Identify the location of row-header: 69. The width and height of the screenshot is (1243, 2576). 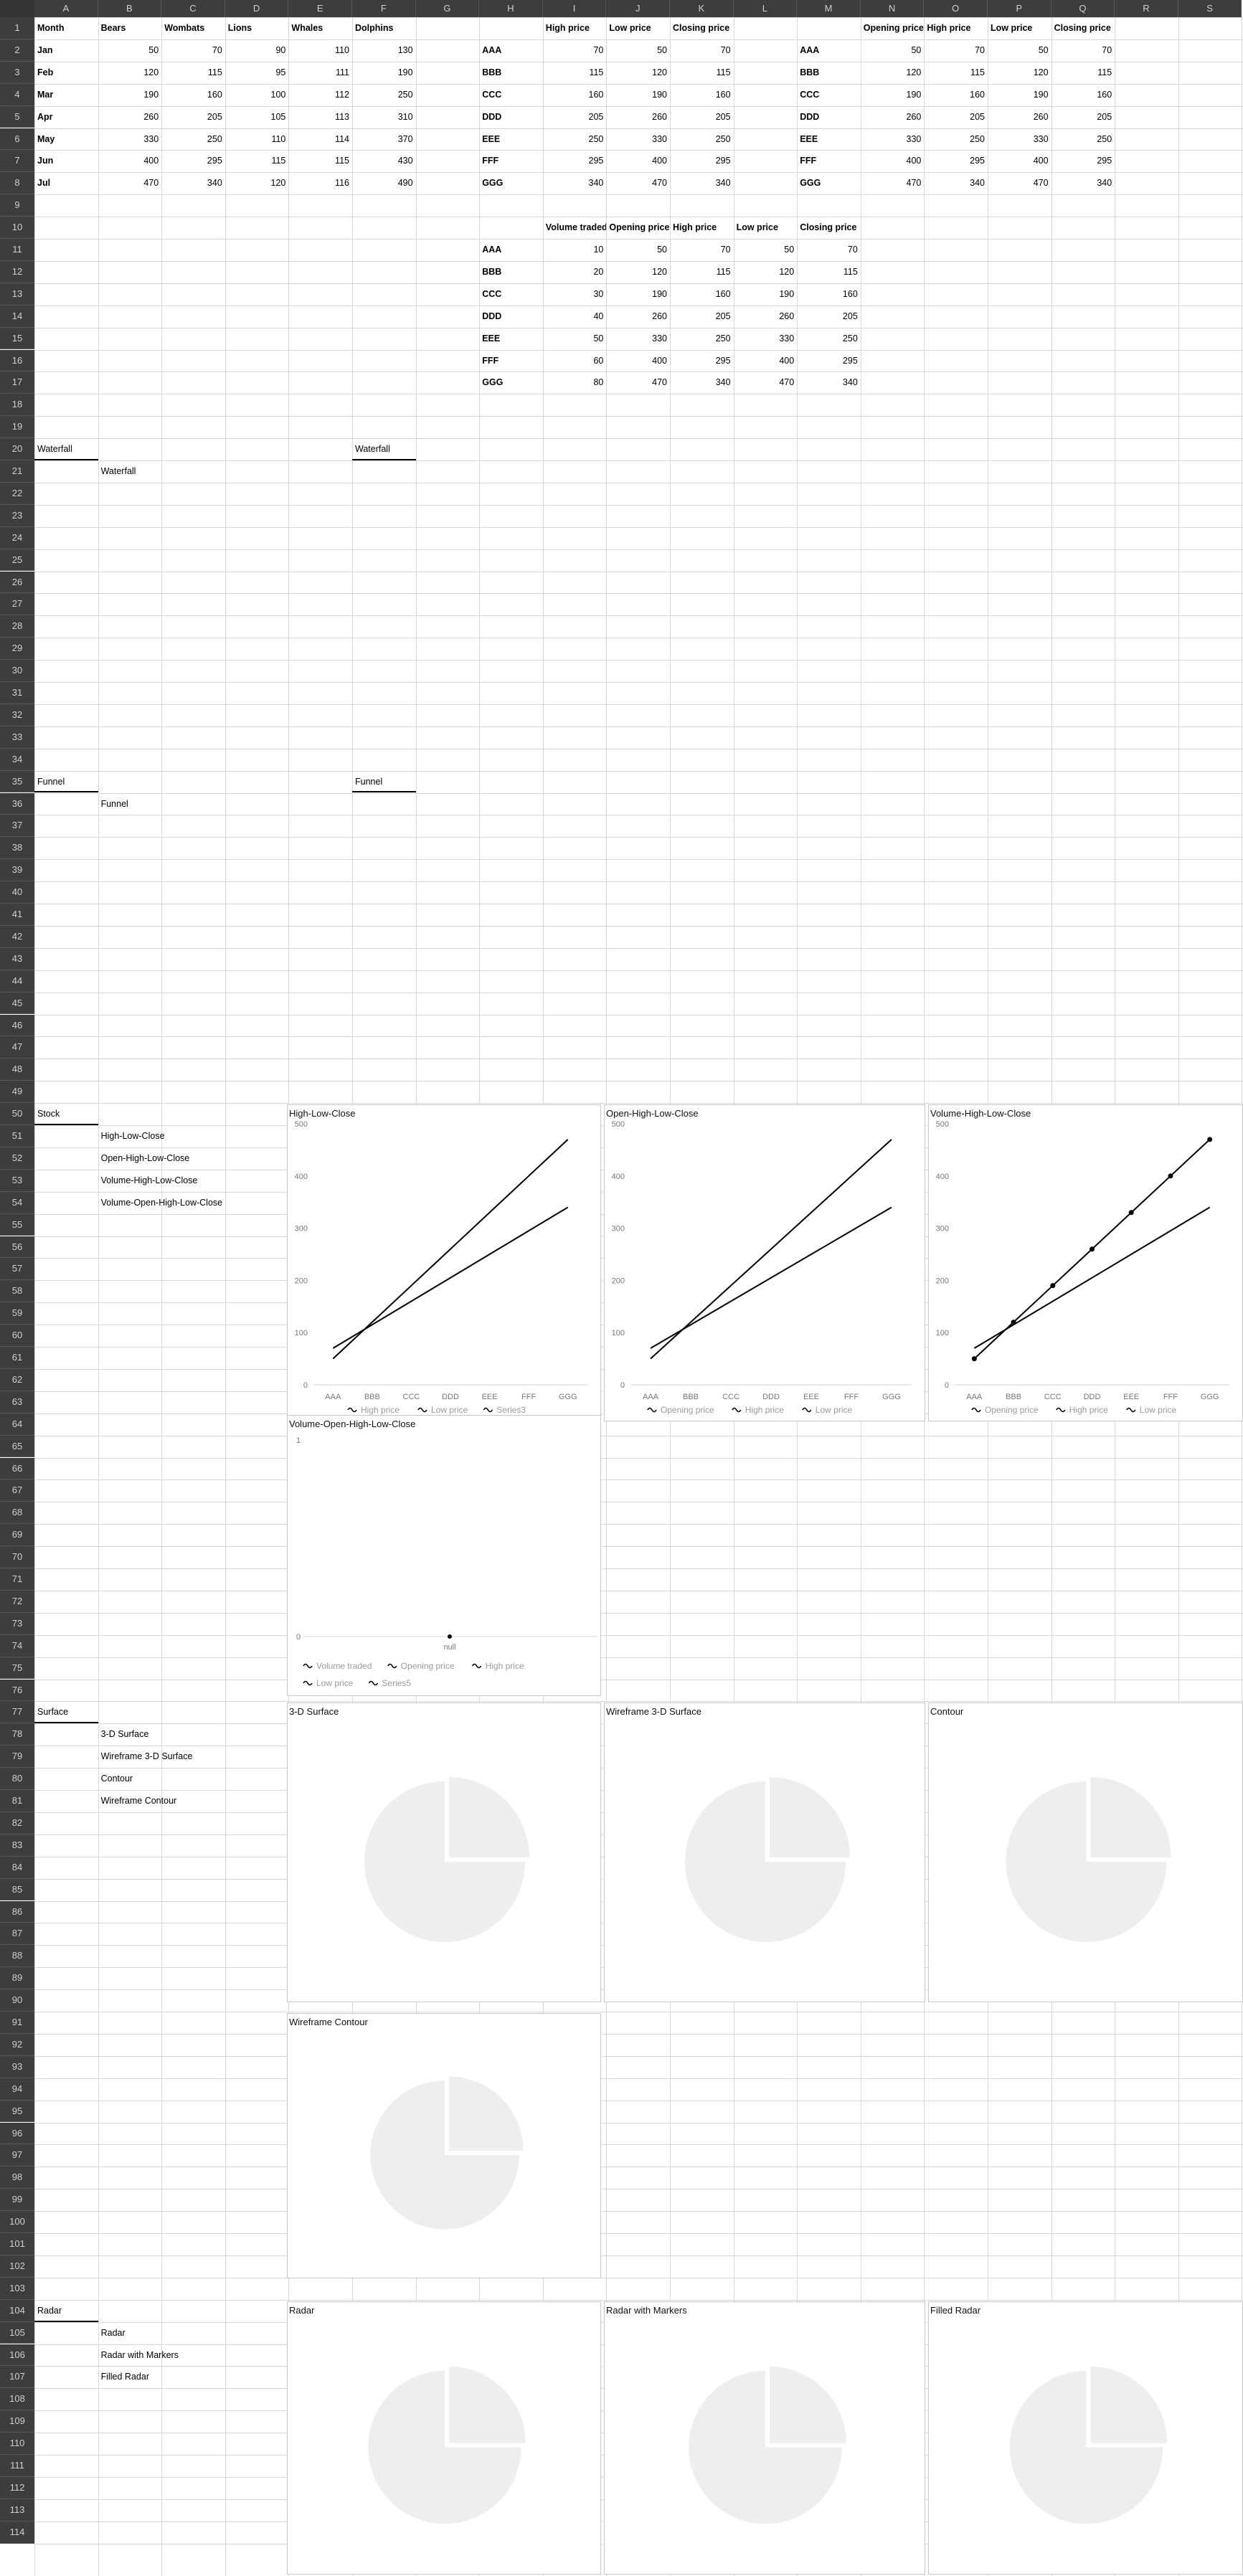
(17, 1536).